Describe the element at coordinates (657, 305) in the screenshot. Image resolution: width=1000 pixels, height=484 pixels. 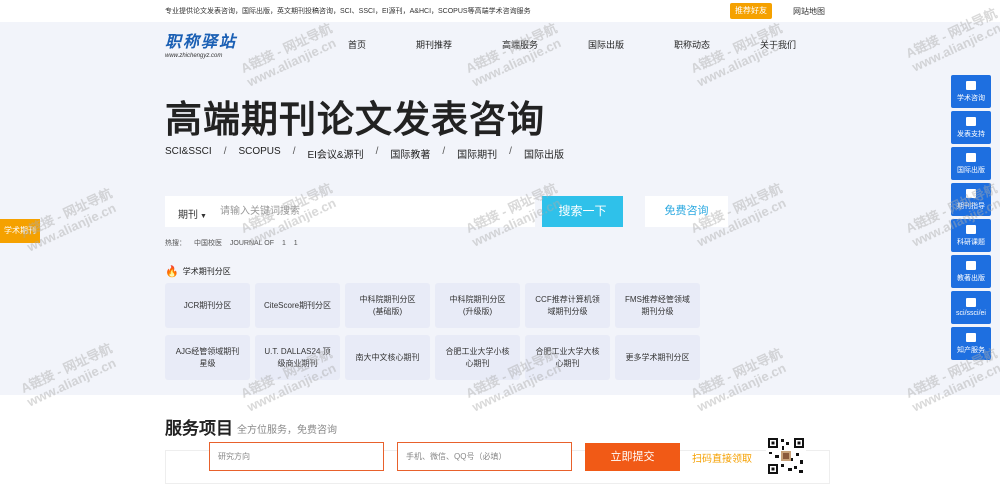
I see `ranking-fms: FMS推荐经管领域 期刊分级` at that location.